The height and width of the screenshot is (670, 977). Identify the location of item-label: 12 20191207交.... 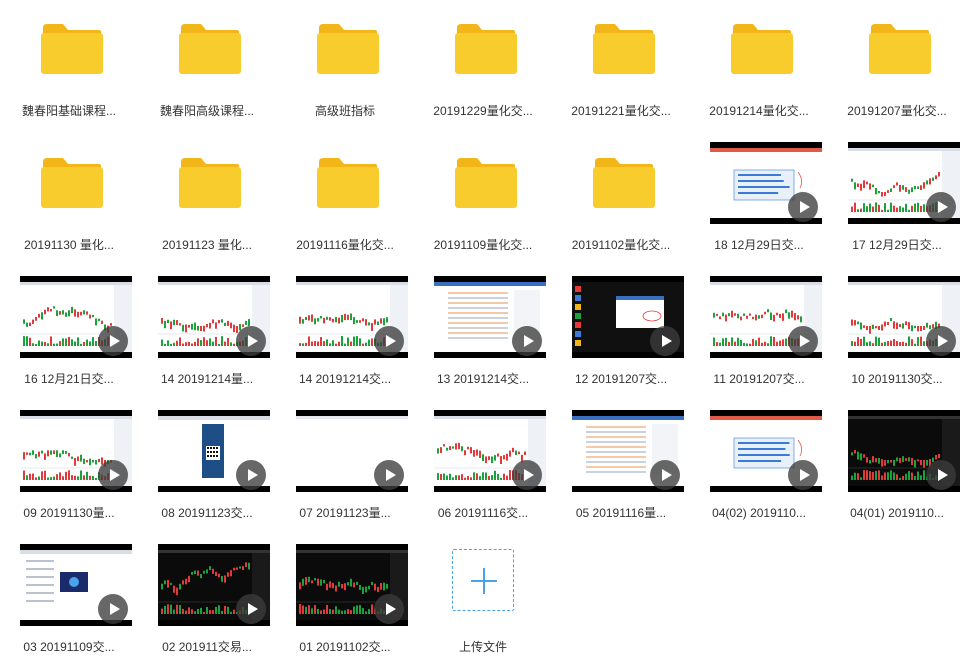
(621, 379).